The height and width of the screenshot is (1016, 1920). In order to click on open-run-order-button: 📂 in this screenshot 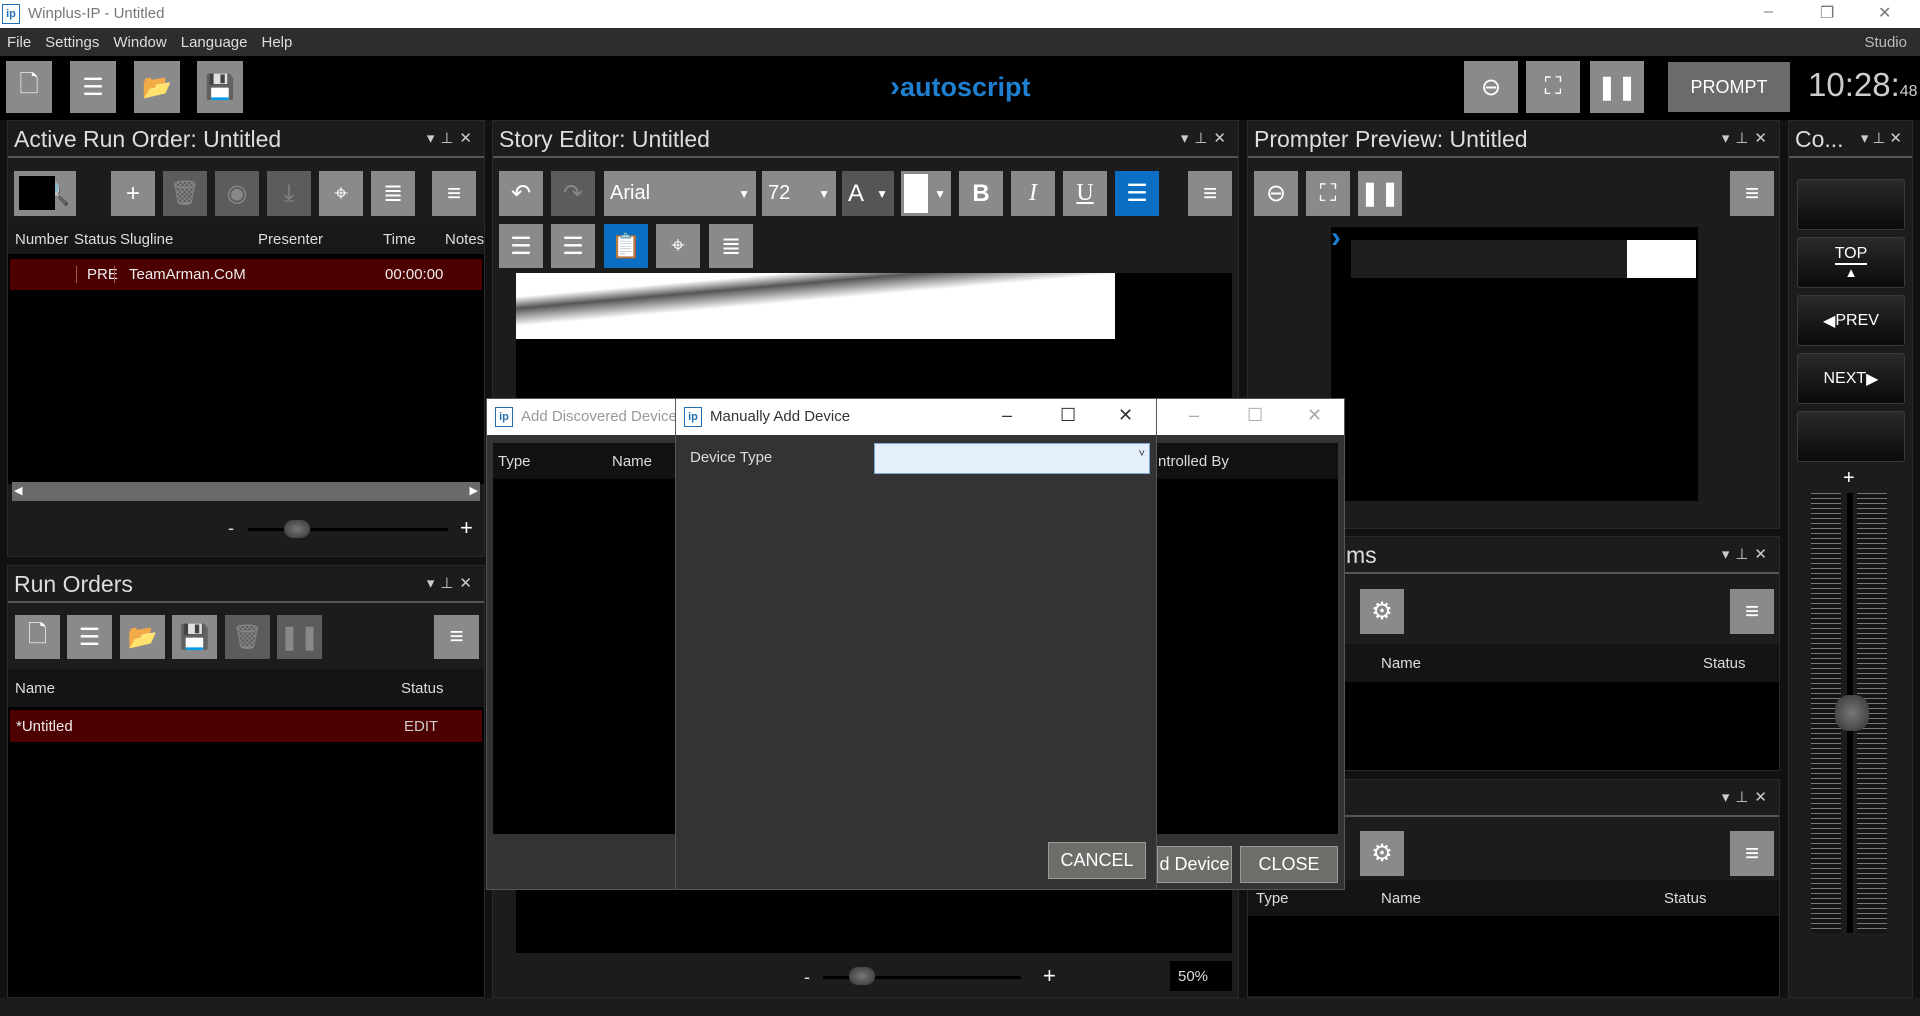, I will do `click(142, 637)`.